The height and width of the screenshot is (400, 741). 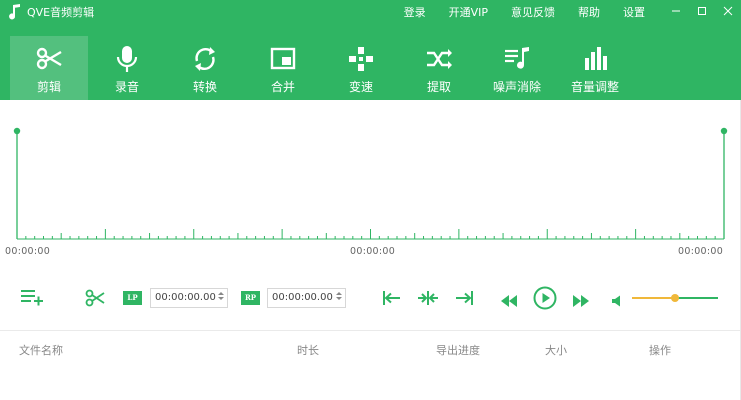 I want to click on tool-merge: 合并, so click(x=283, y=68).